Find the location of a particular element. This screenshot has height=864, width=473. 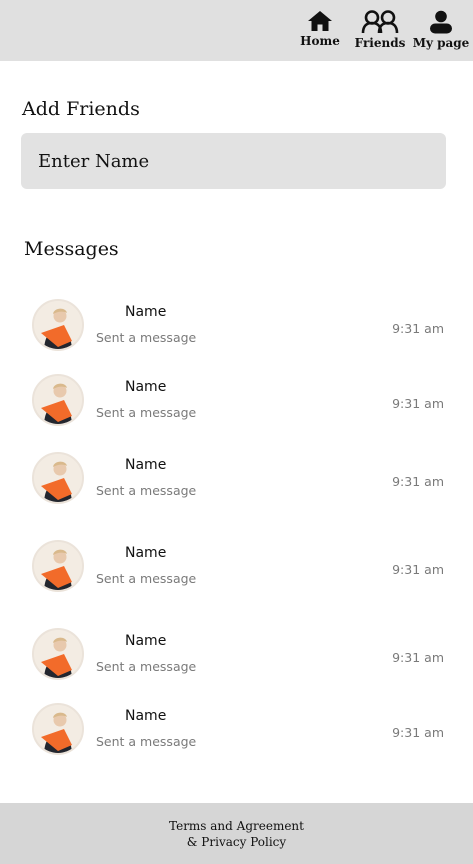

nav-home: Home is located at coordinates (320, 29).